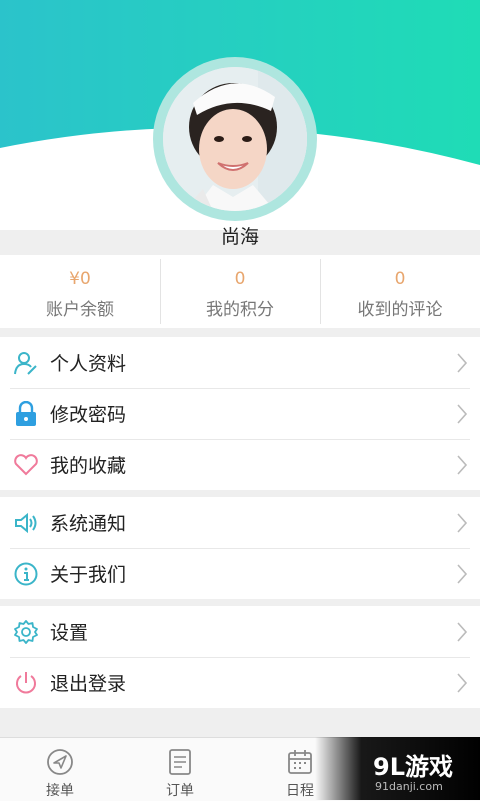 The width and height of the screenshot is (480, 801). What do you see at coordinates (26, 574) in the screenshot?
I see `info-icon` at bounding box center [26, 574].